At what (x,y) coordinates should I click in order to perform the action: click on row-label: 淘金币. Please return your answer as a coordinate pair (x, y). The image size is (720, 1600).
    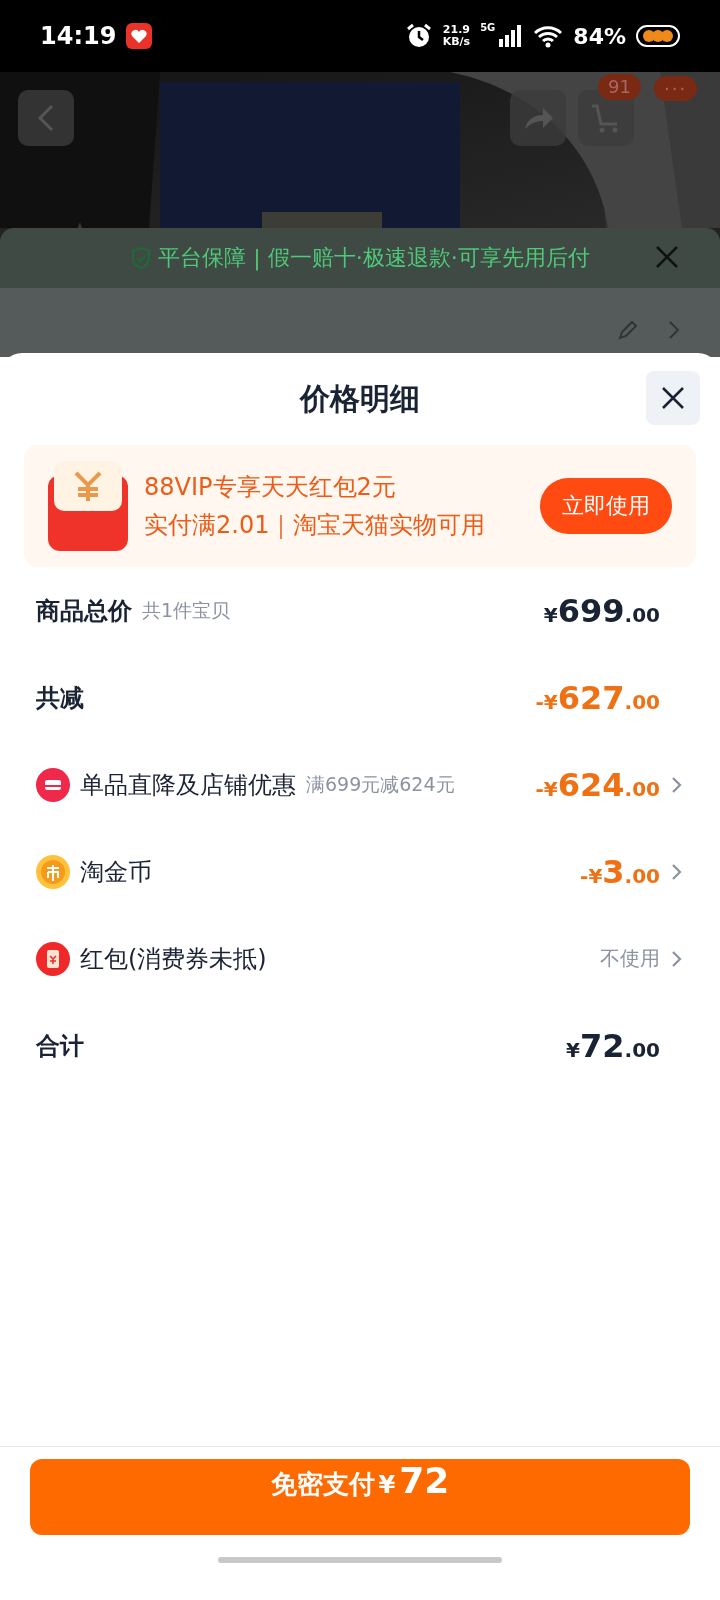
    Looking at the image, I should click on (116, 872).